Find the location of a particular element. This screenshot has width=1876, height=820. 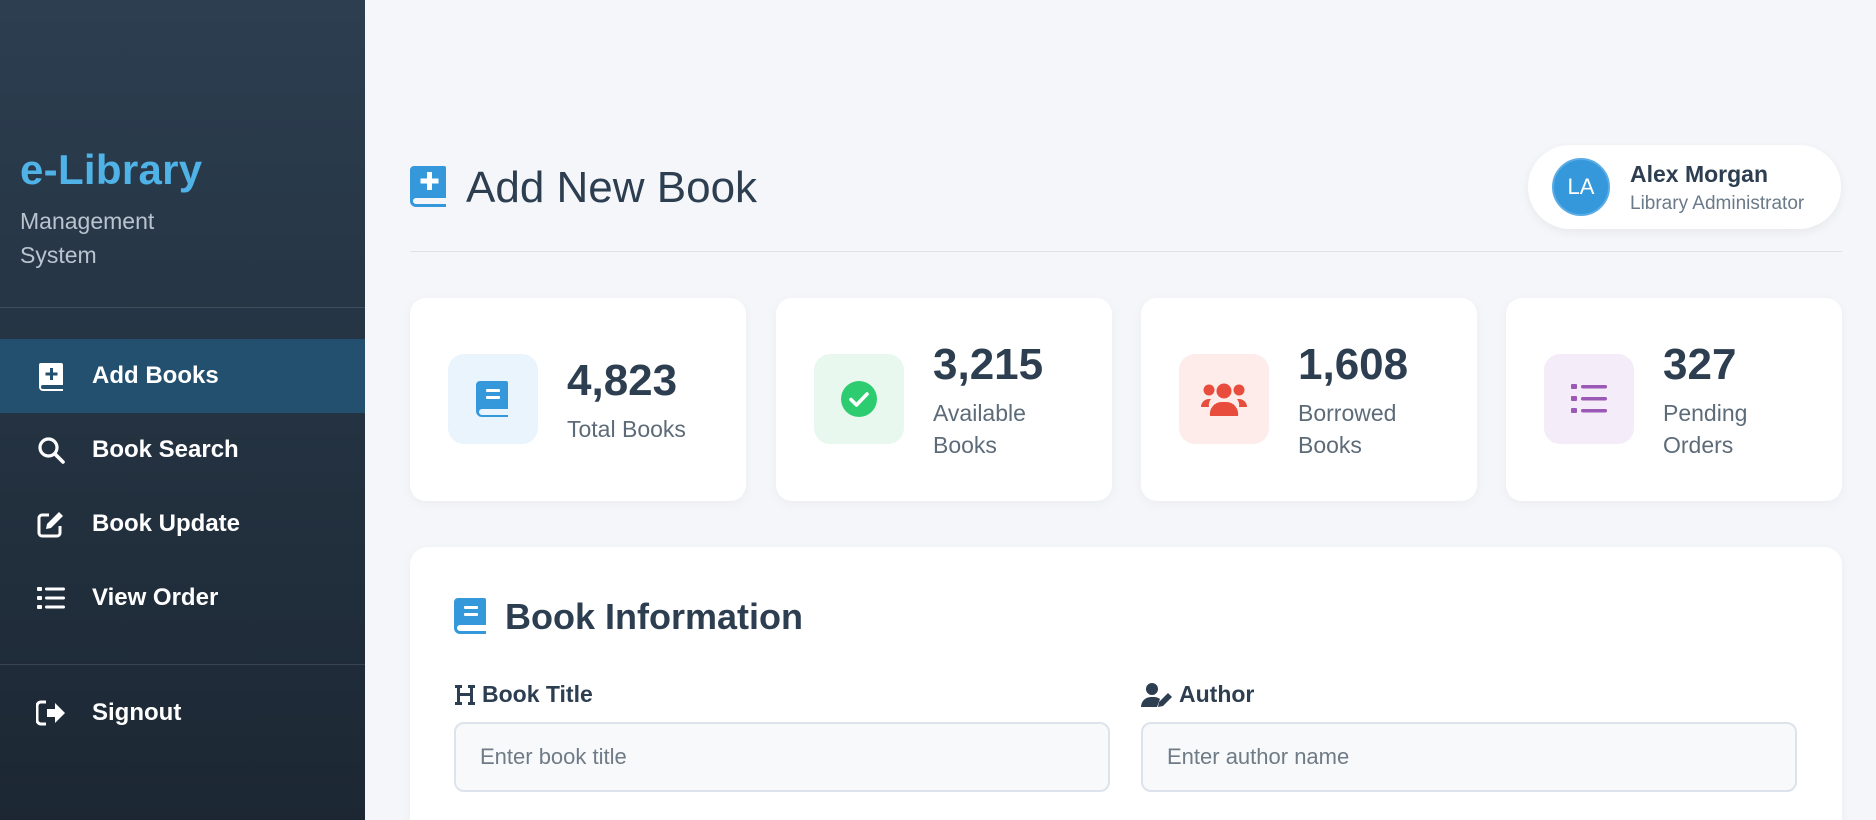

signout-label: Signout is located at coordinates (137, 712).